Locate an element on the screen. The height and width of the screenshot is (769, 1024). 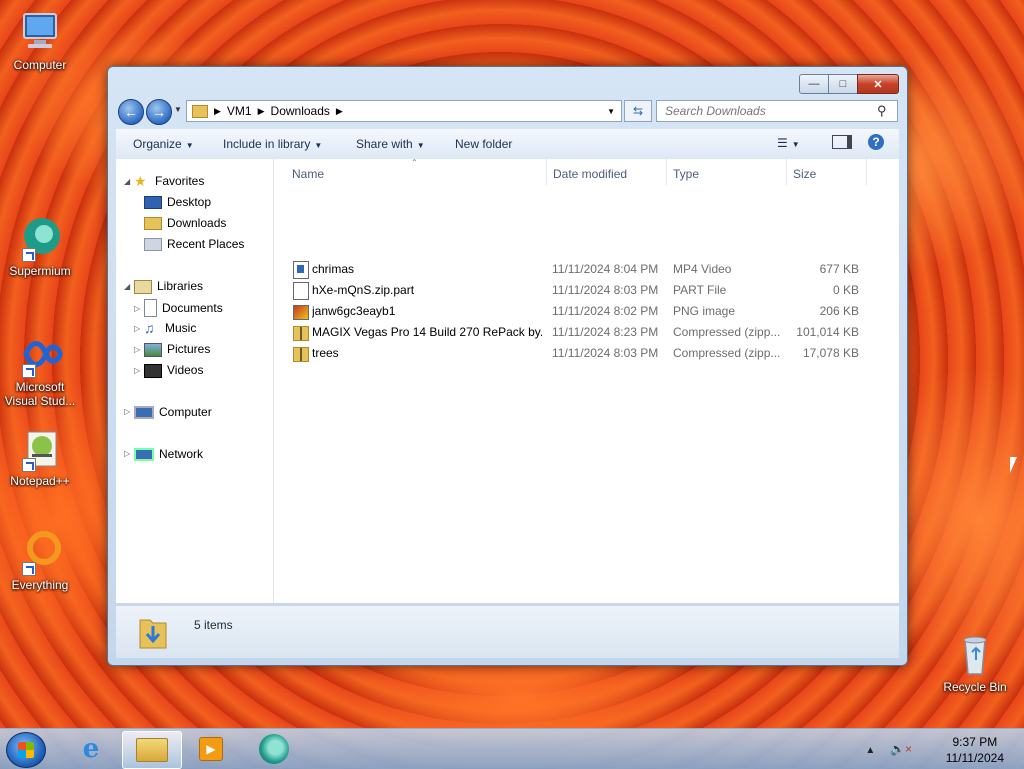
nav-downloads: Downloads is located at coordinates (185, 222).